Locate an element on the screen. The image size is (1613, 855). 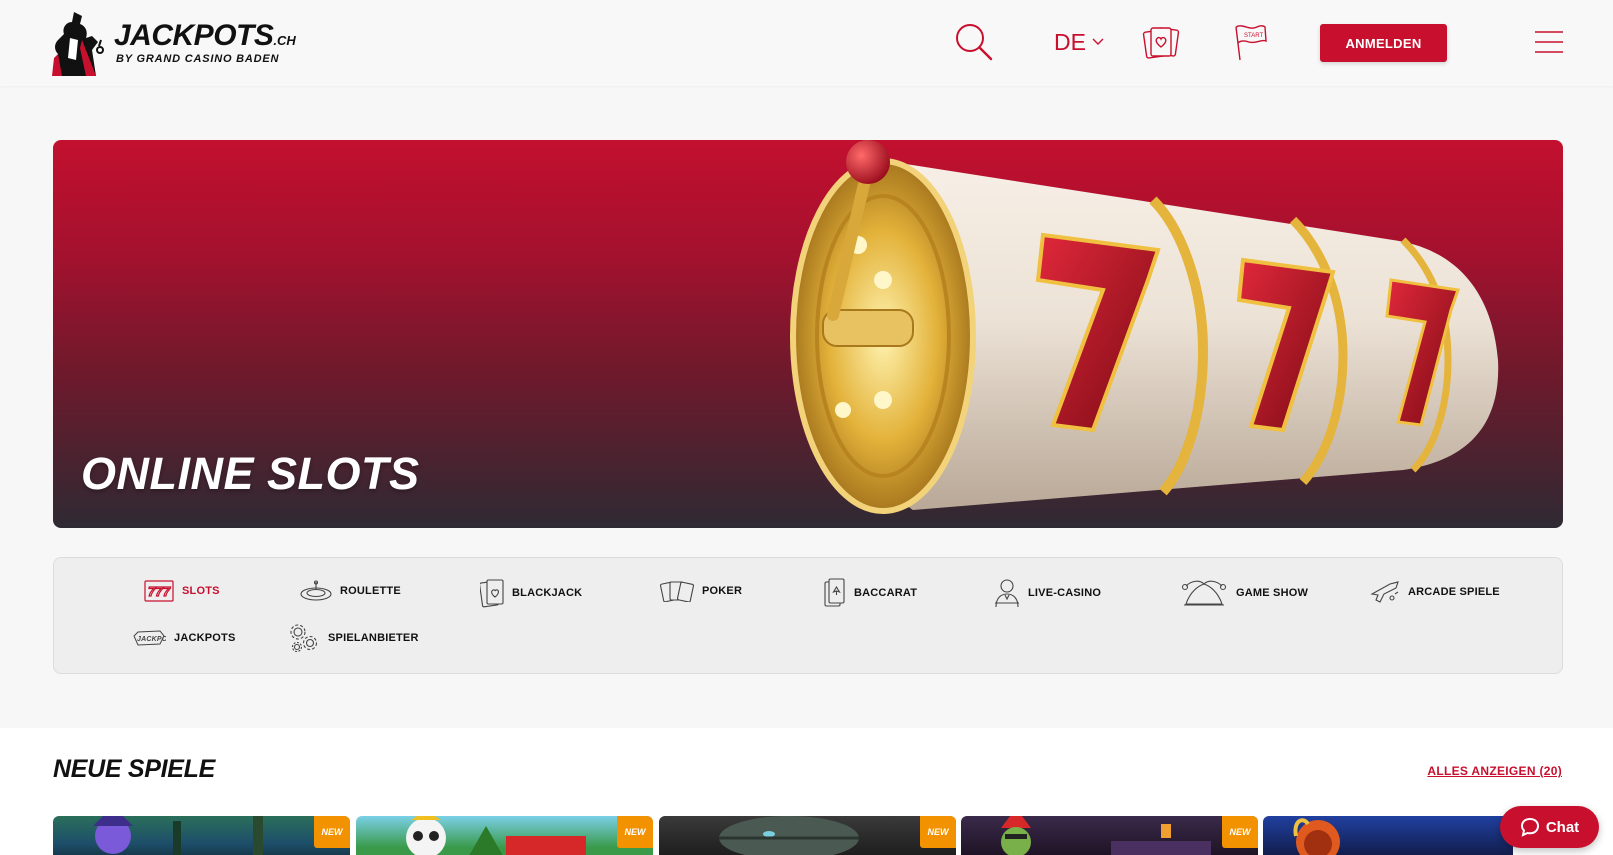
category-baccarat: BACCARAT is located at coordinates (870, 593).